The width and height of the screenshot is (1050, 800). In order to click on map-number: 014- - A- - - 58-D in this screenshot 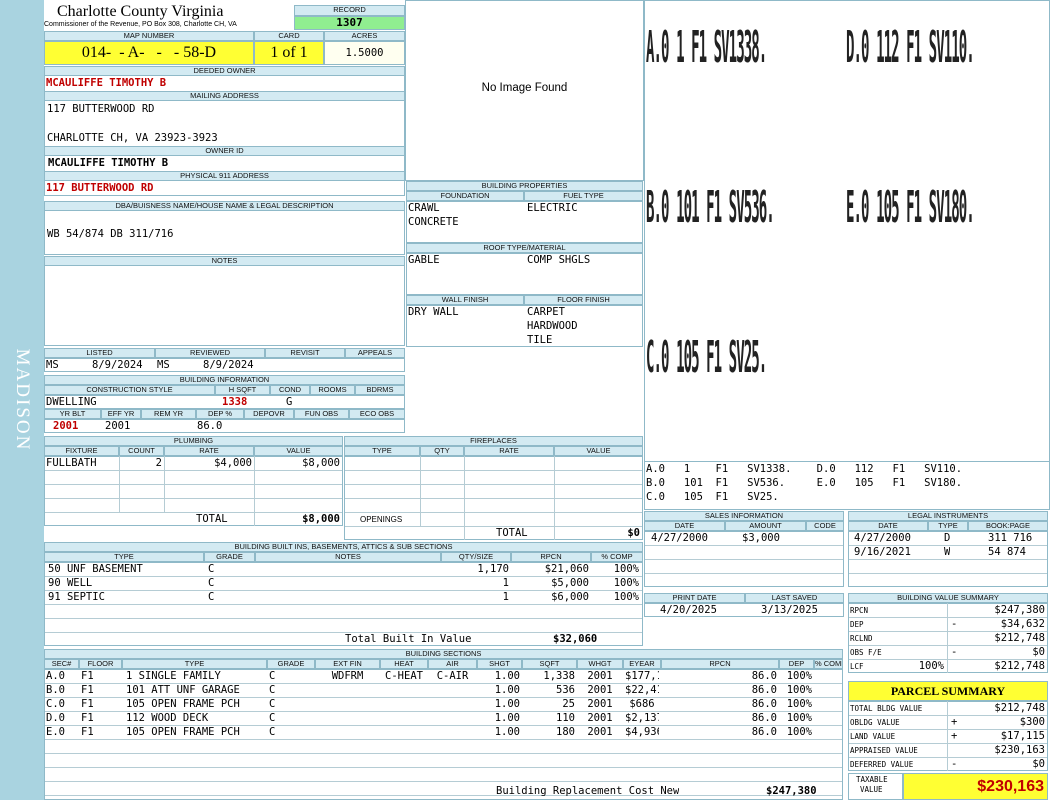, I will do `click(149, 53)`.